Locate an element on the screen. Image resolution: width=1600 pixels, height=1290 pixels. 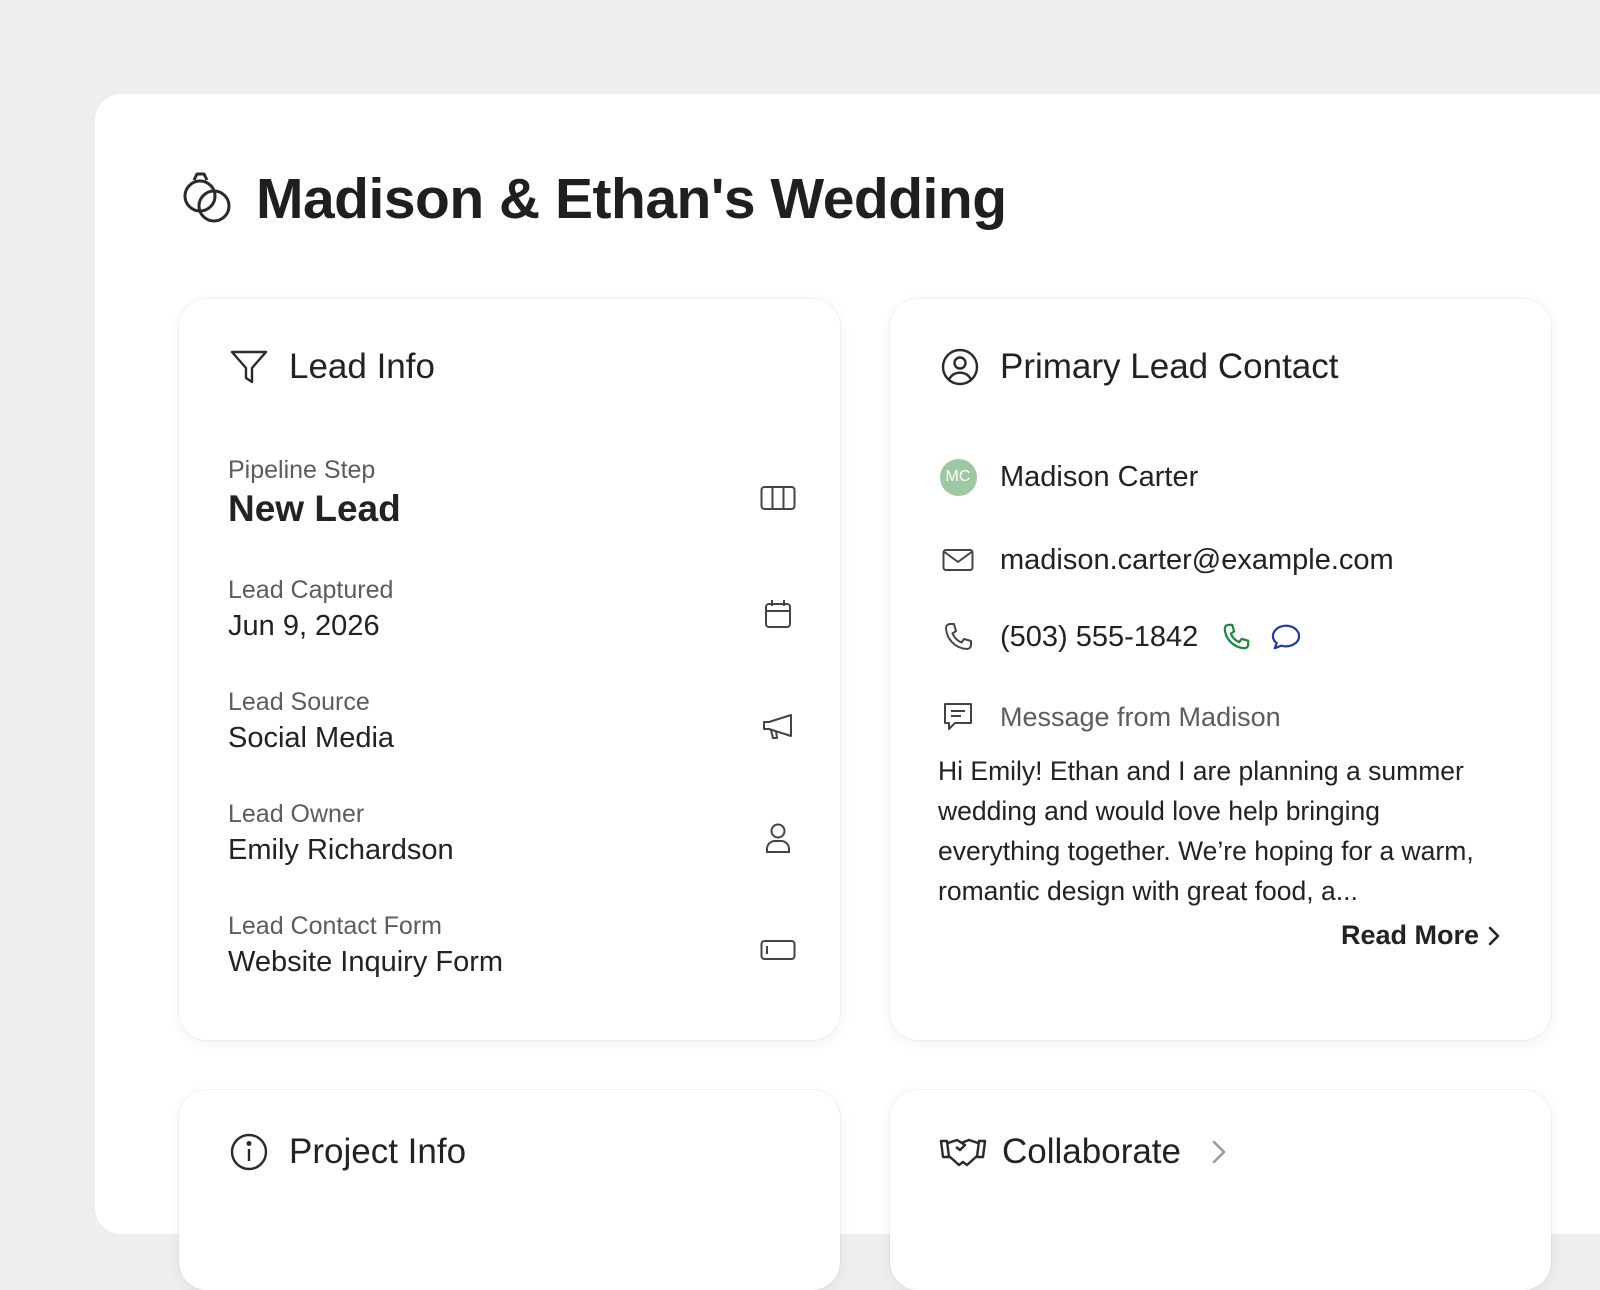
field-label: Lead Source is located at coordinates (299, 702).